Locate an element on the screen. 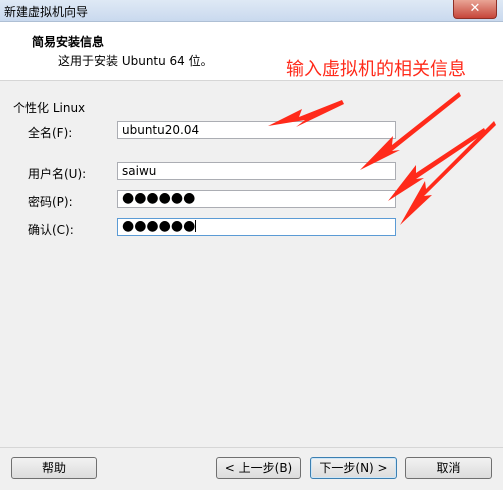 This screenshot has width=503, height=490. fullname-value: ubuntu20.04 is located at coordinates (161, 130).